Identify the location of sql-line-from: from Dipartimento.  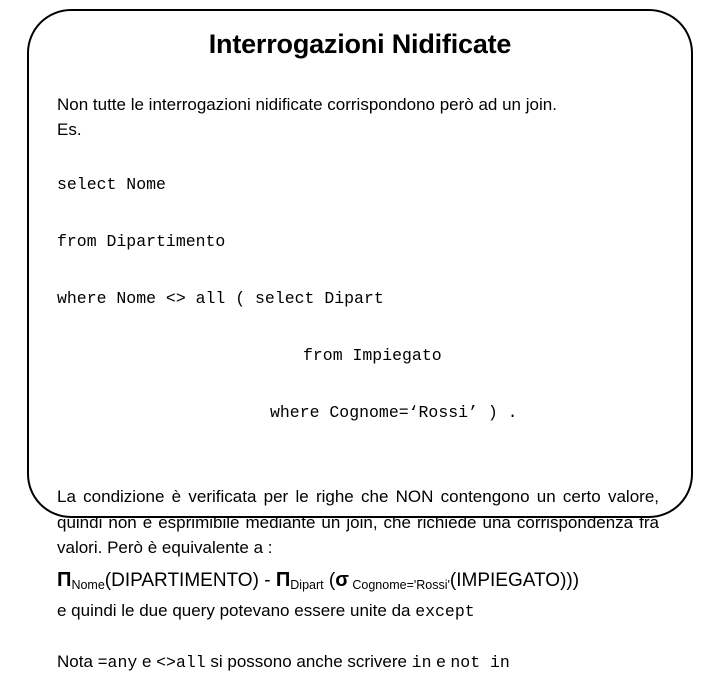
(141, 241).